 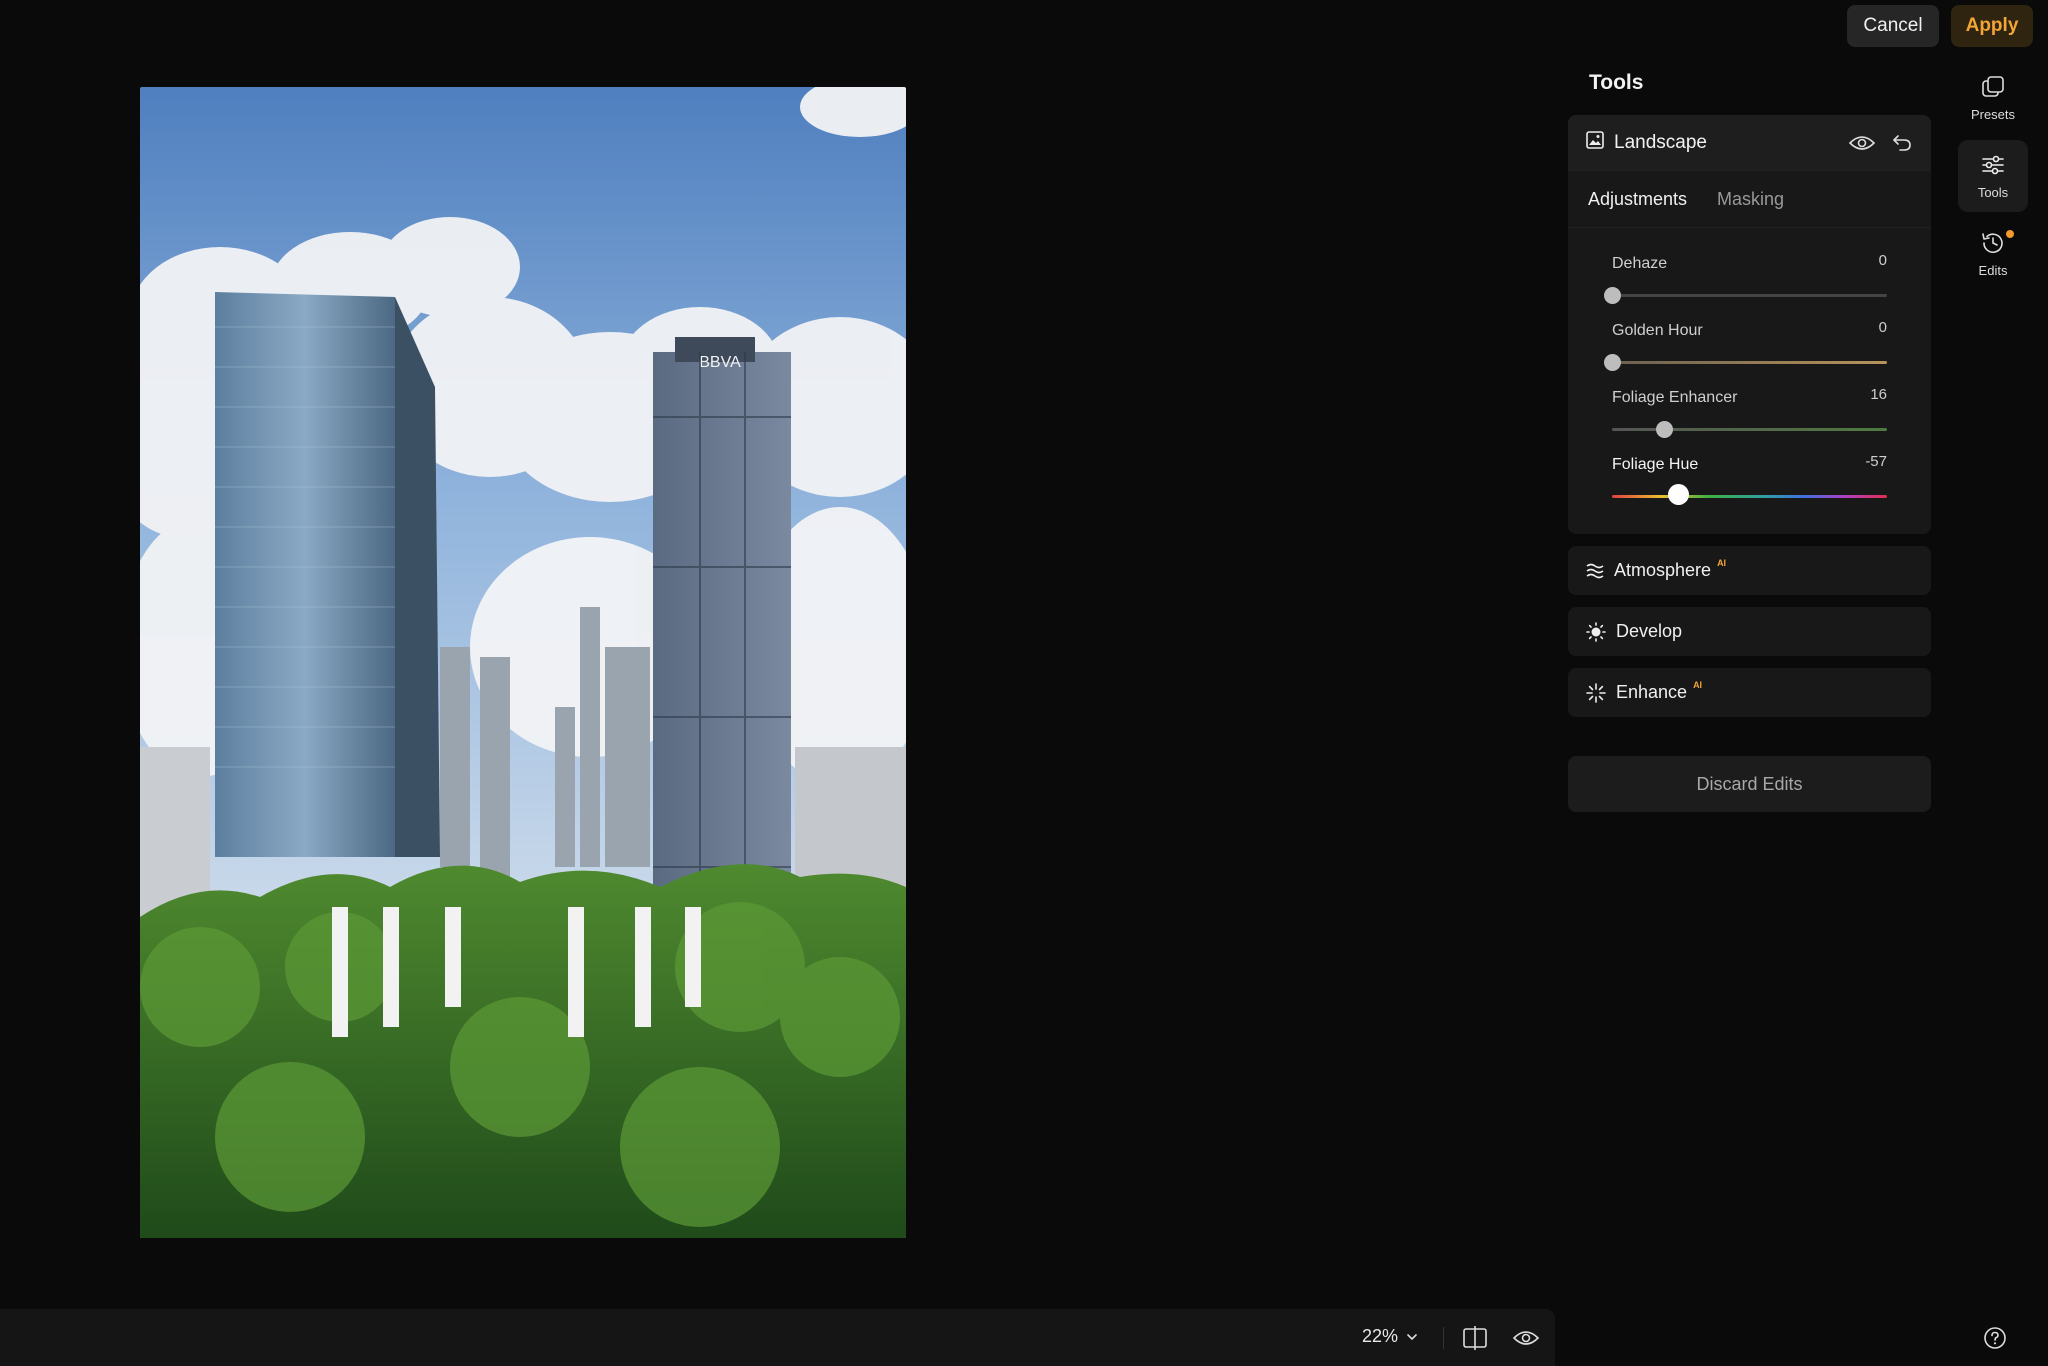 I want to click on rail-label: Presets, so click(x=1993, y=114).